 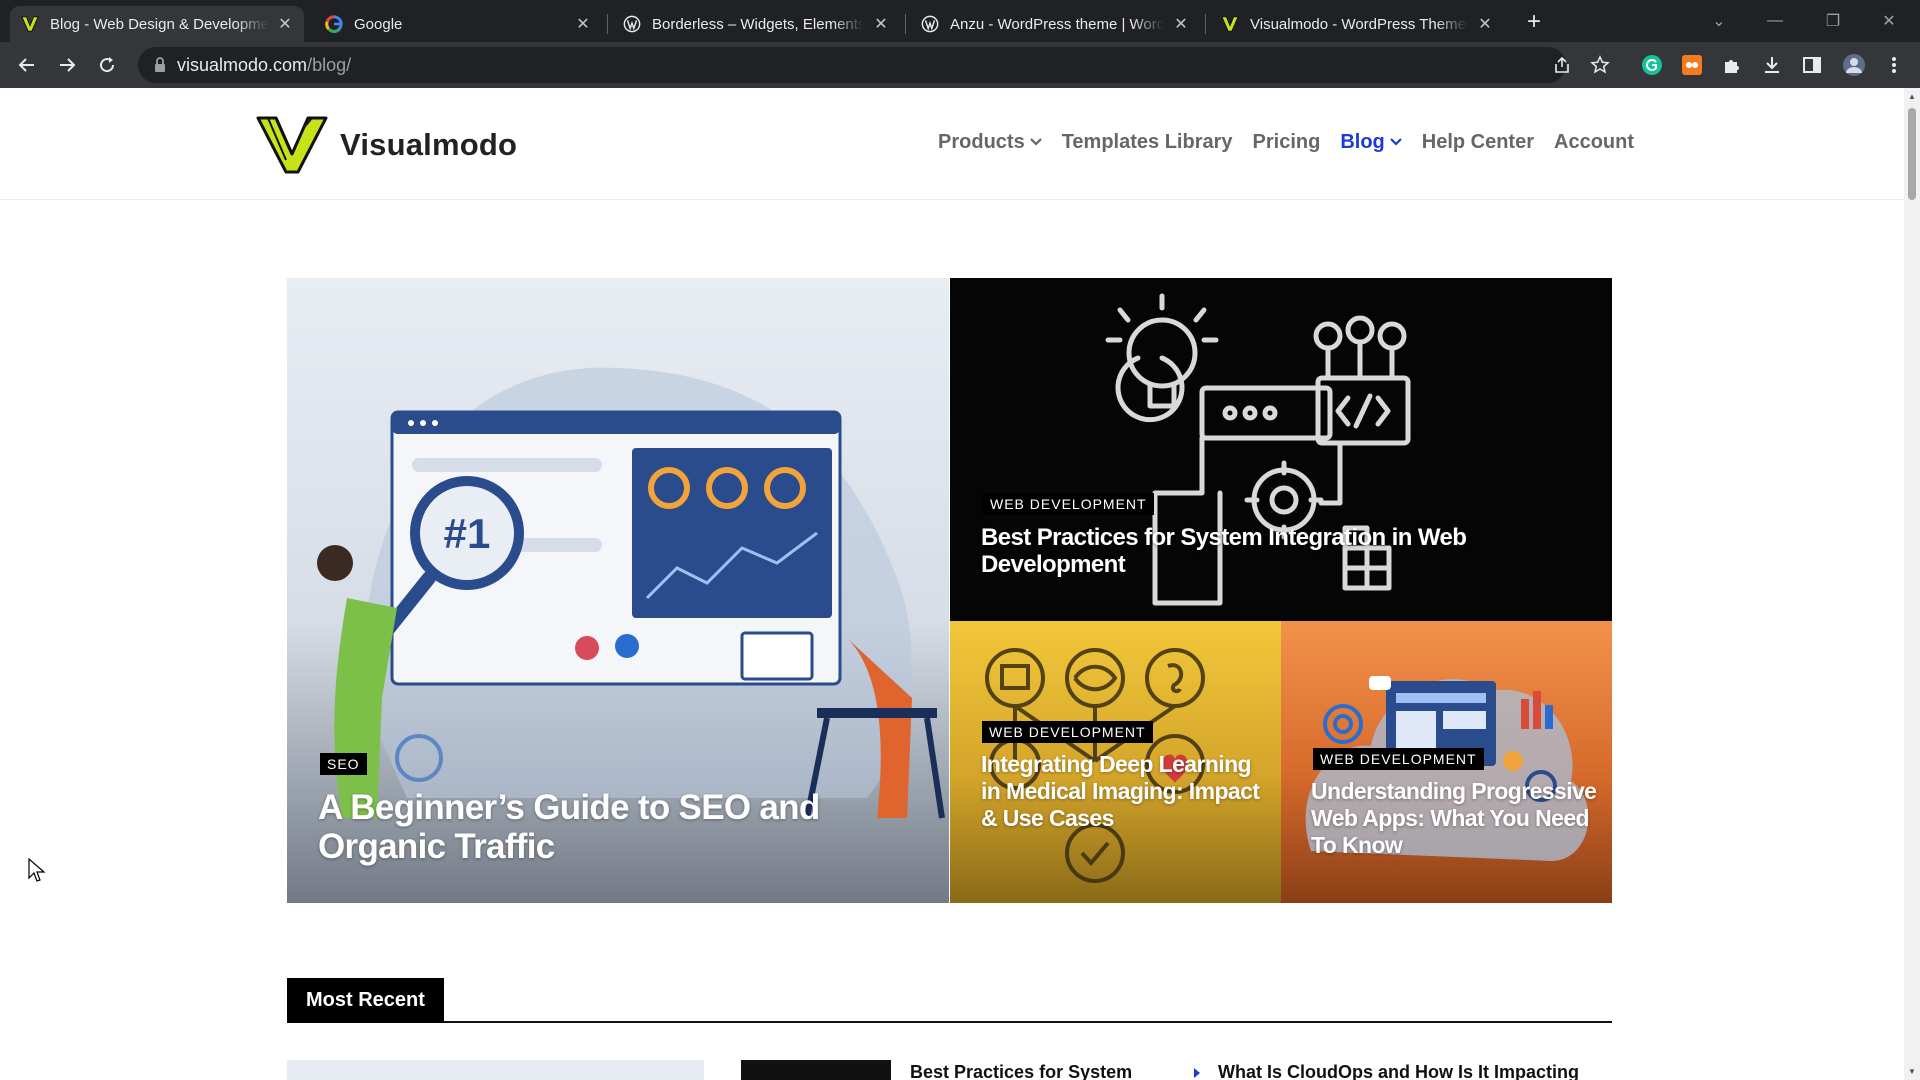 I want to click on extensions-puzzle-icon, so click(x=1732, y=65).